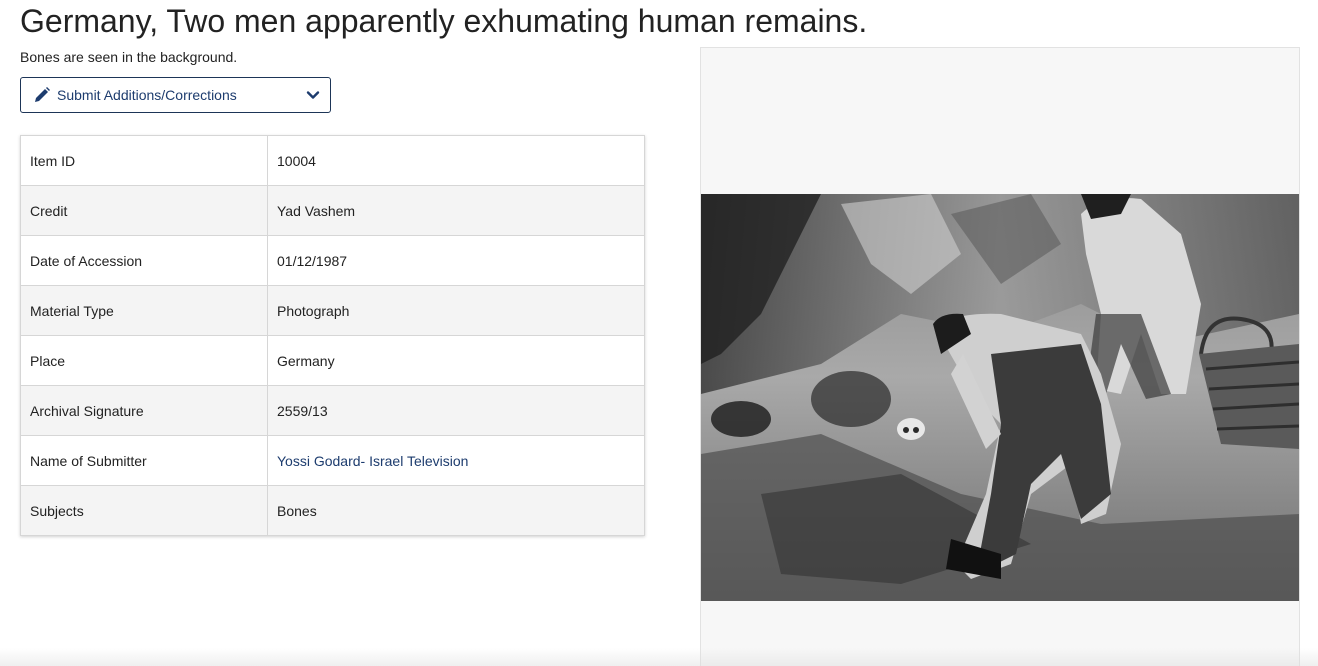 This screenshot has width=1318, height=666. Describe the element at coordinates (144, 160) in the screenshot. I see `item-id-label: Item ID` at that location.